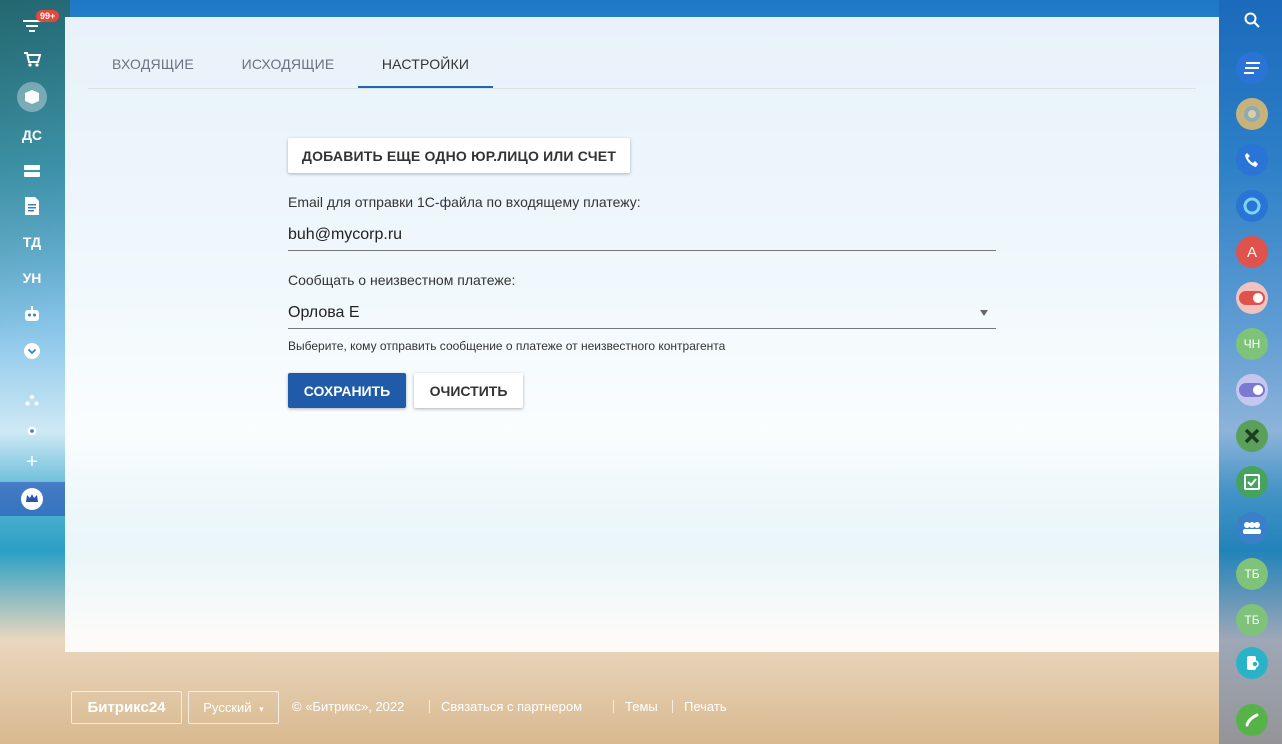 This screenshot has width=1282, height=744. I want to click on sidebar-item-un: УН, so click(32, 278).